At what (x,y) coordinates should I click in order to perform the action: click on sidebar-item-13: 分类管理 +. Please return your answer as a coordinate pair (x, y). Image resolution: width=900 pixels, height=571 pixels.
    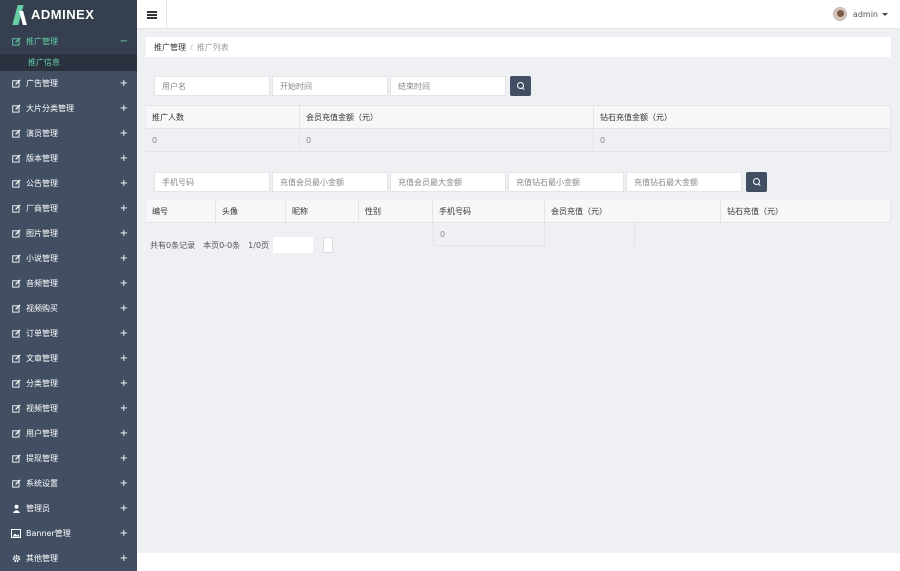
    Looking at the image, I should click on (68, 383).